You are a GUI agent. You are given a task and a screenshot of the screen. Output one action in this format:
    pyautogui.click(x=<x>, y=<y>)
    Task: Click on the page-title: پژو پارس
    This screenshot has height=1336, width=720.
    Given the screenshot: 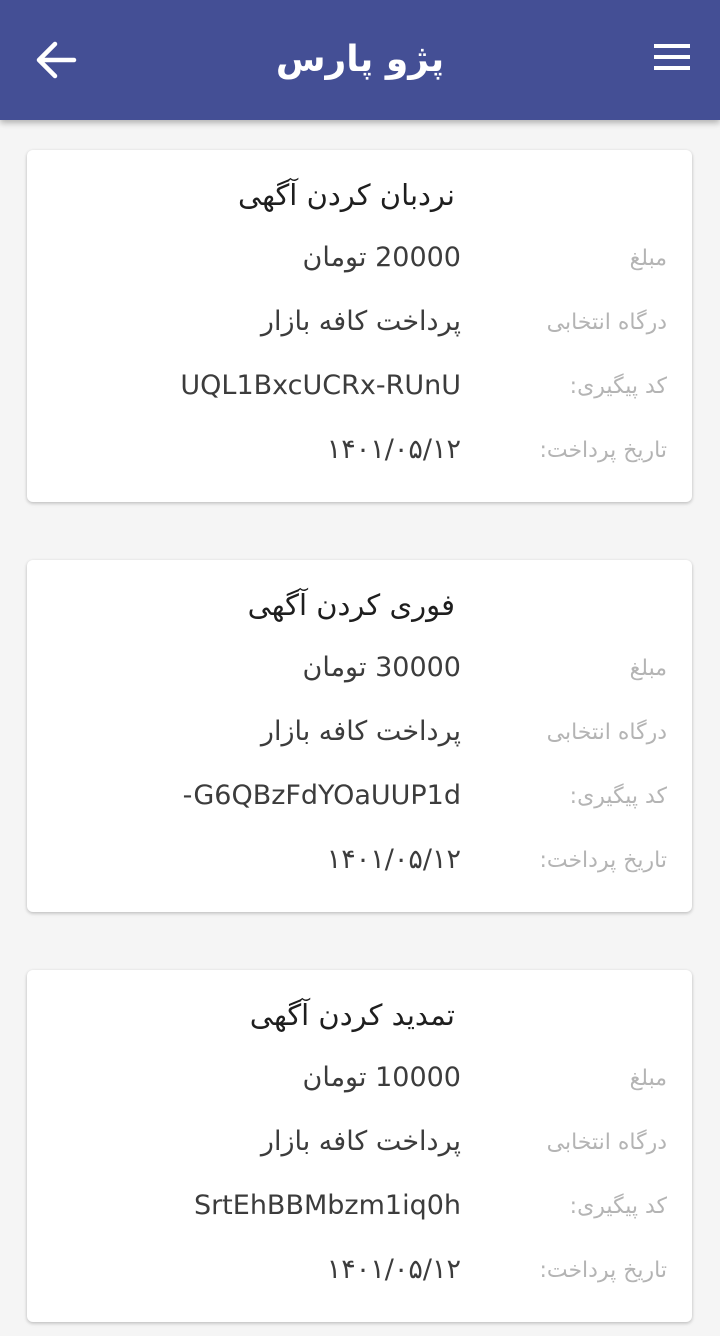 What is the action you would take?
    pyautogui.click(x=360, y=59)
    